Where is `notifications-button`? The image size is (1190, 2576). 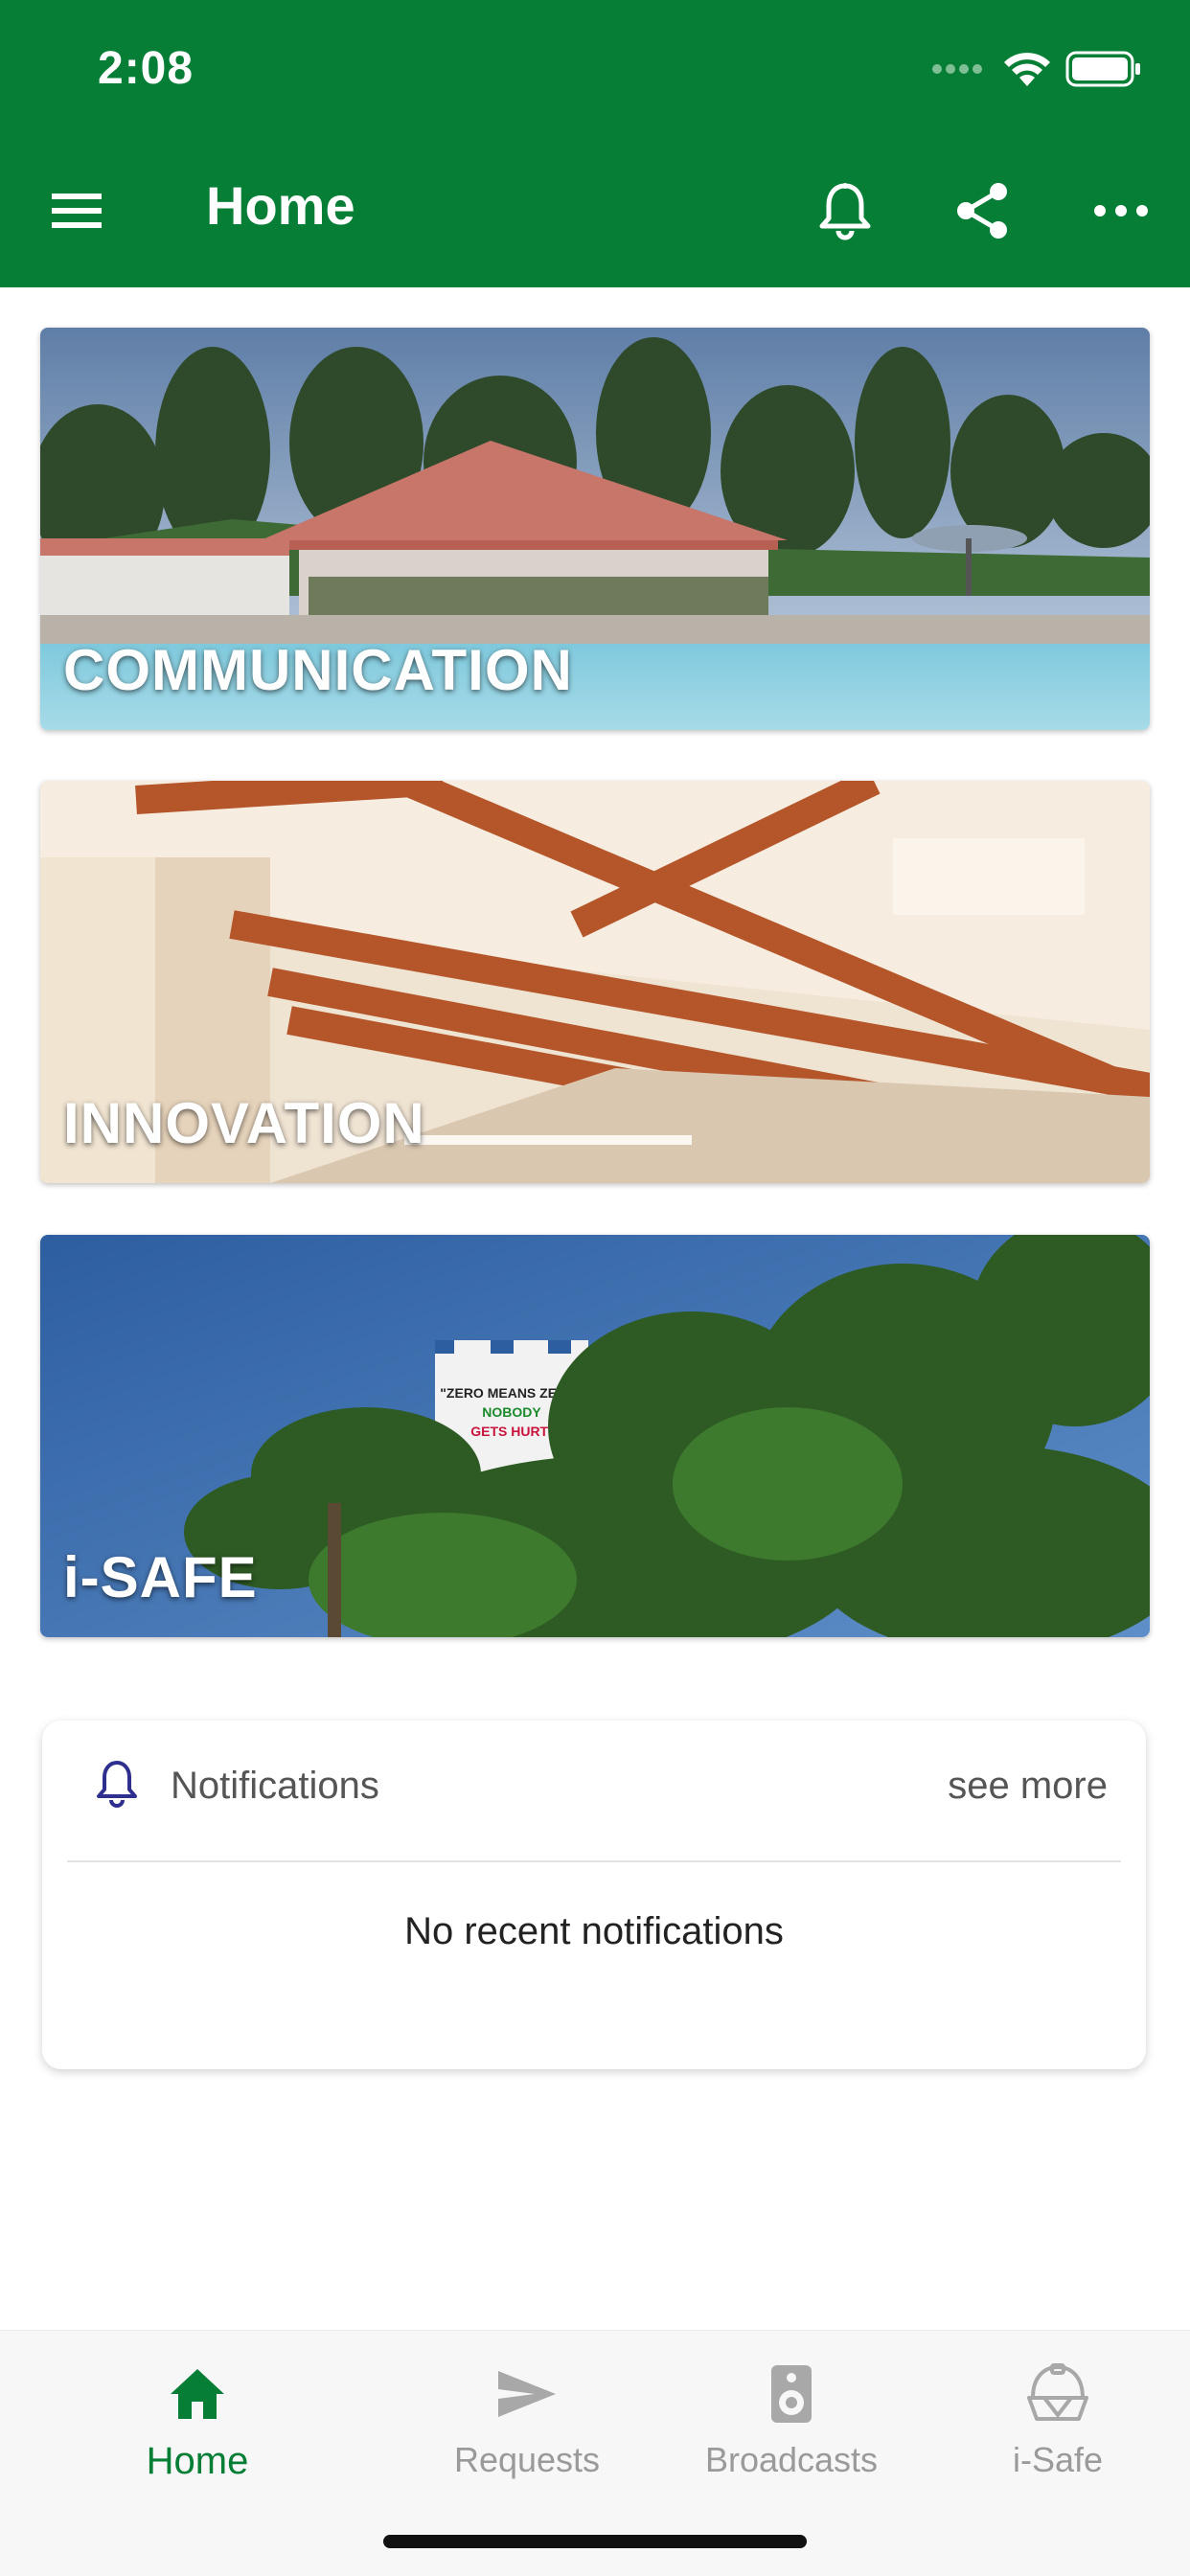 notifications-button is located at coordinates (845, 211).